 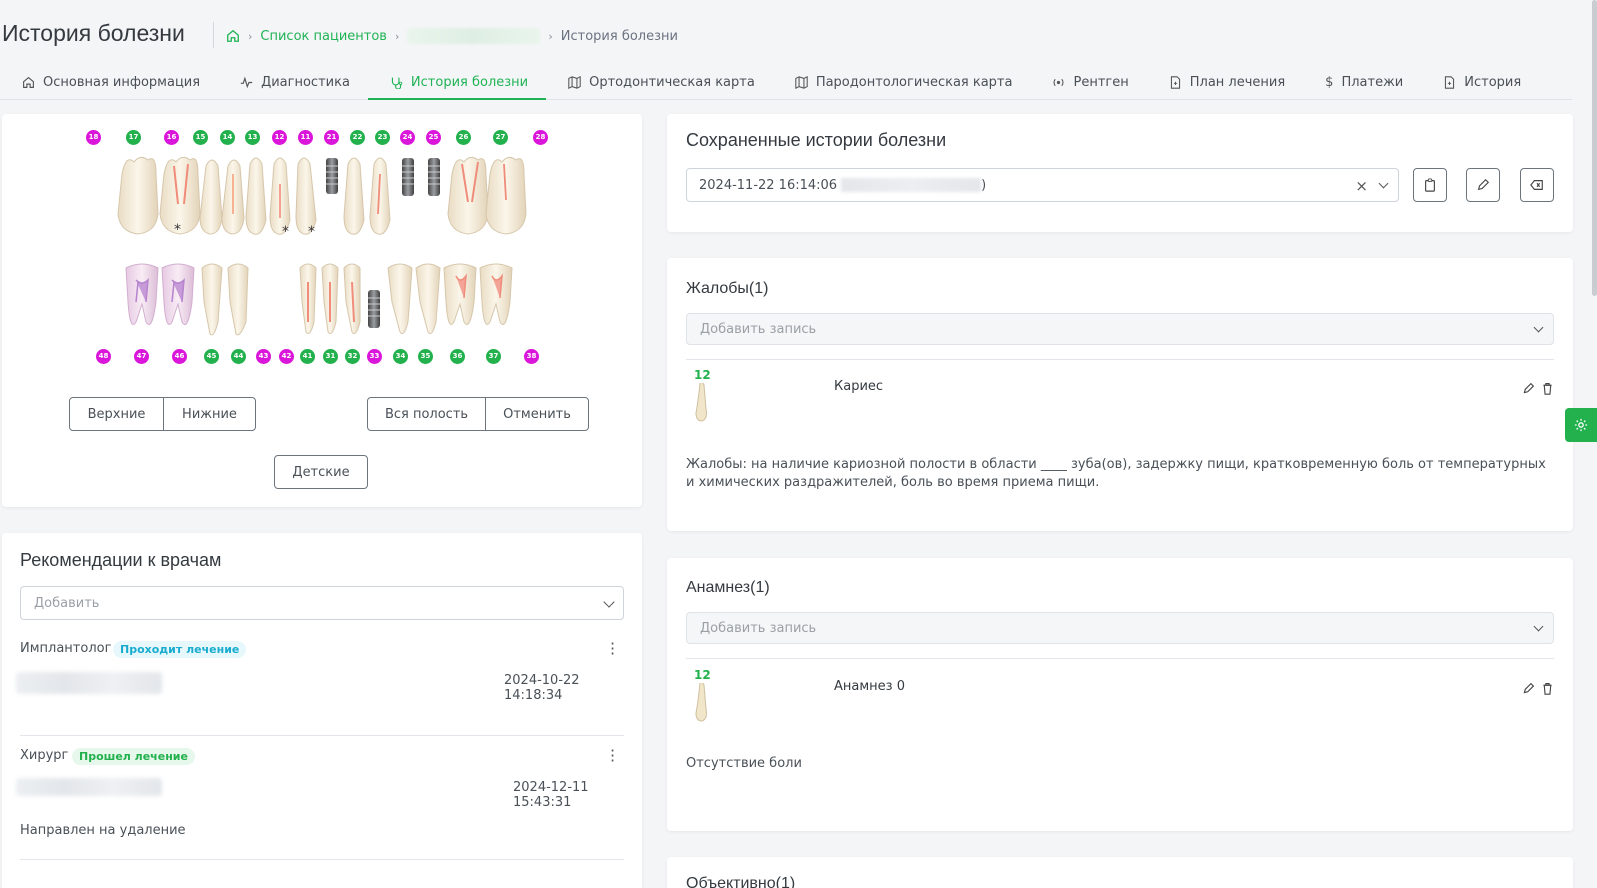 What do you see at coordinates (109, 82) in the screenshot?
I see `tab-main-info: Основная информация` at bounding box center [109, 82].